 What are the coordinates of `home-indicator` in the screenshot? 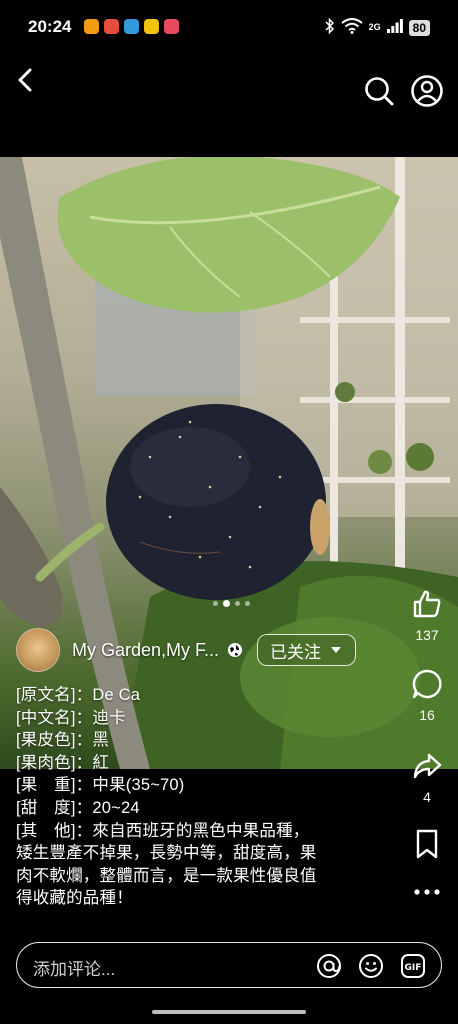 It's located at (229, 1012).